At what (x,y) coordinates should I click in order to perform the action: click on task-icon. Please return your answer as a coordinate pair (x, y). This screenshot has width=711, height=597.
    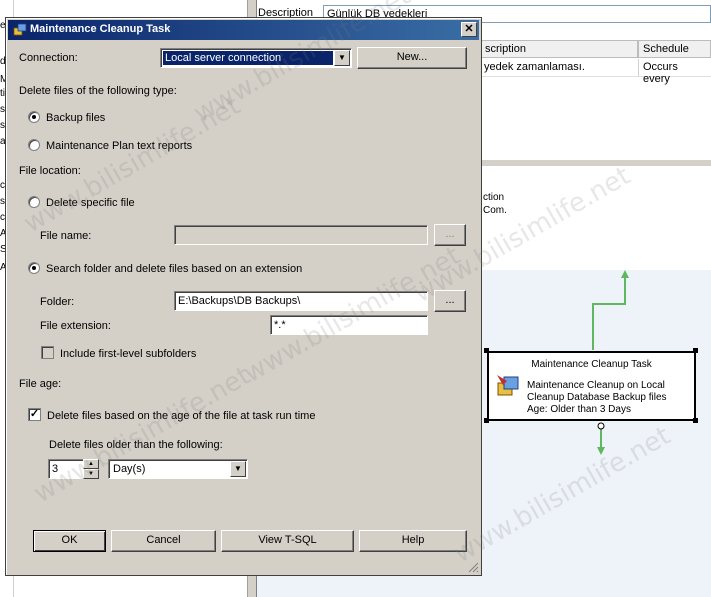
    Looking at the image, I should click on (20, 29).